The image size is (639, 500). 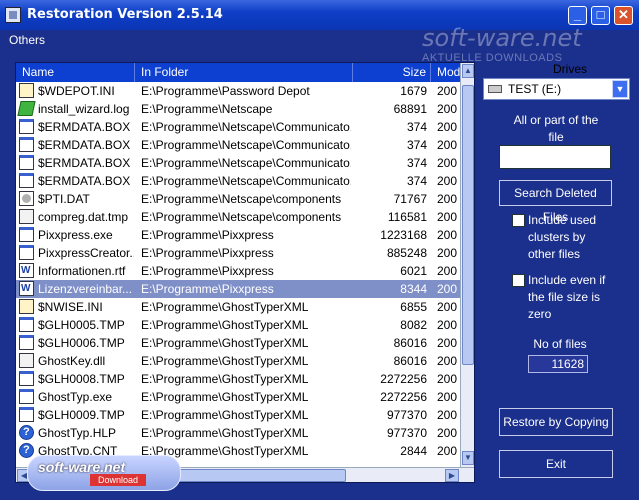 What do you see at coordinates (261, 475) in the screenshot?
I see `horizontal-scroll-thumb` at bounding box center [261, 475].